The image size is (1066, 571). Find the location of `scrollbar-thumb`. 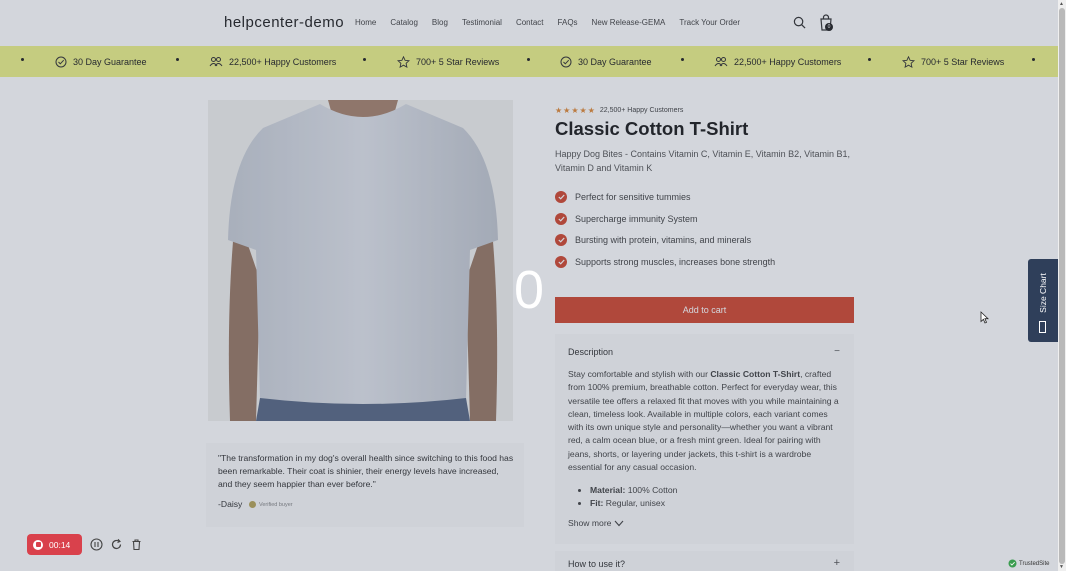

scrollbar-thumb is located at coordinates (1062, 286).